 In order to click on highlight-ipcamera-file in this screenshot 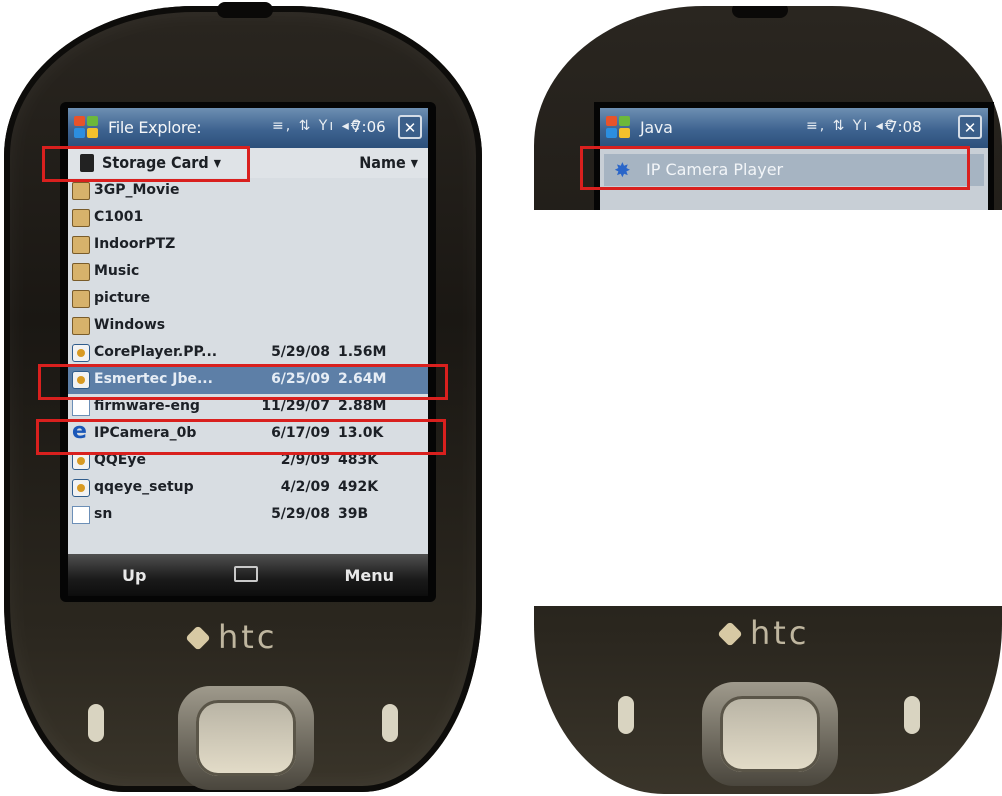, I will do `click(241, 437)`.